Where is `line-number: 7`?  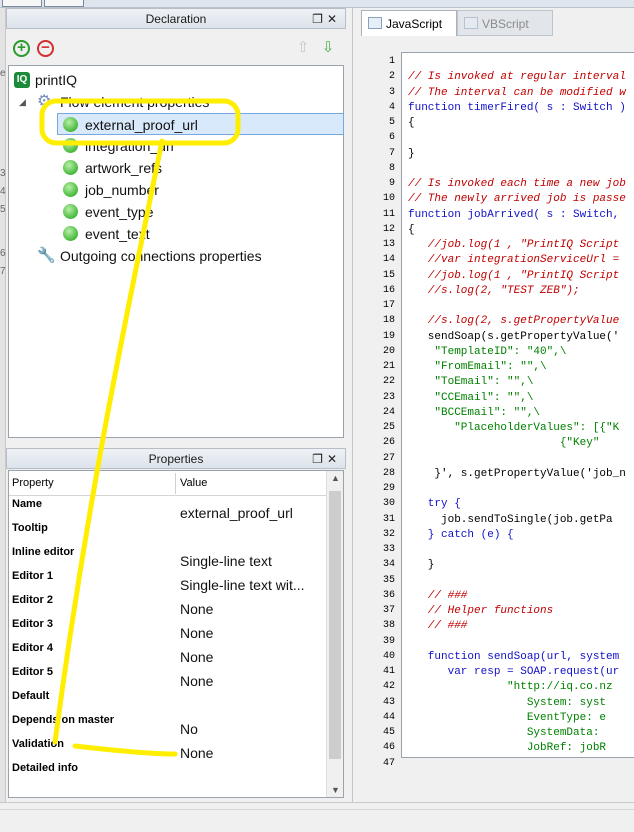
line-number: 7 is located at coordinates (391, 153).